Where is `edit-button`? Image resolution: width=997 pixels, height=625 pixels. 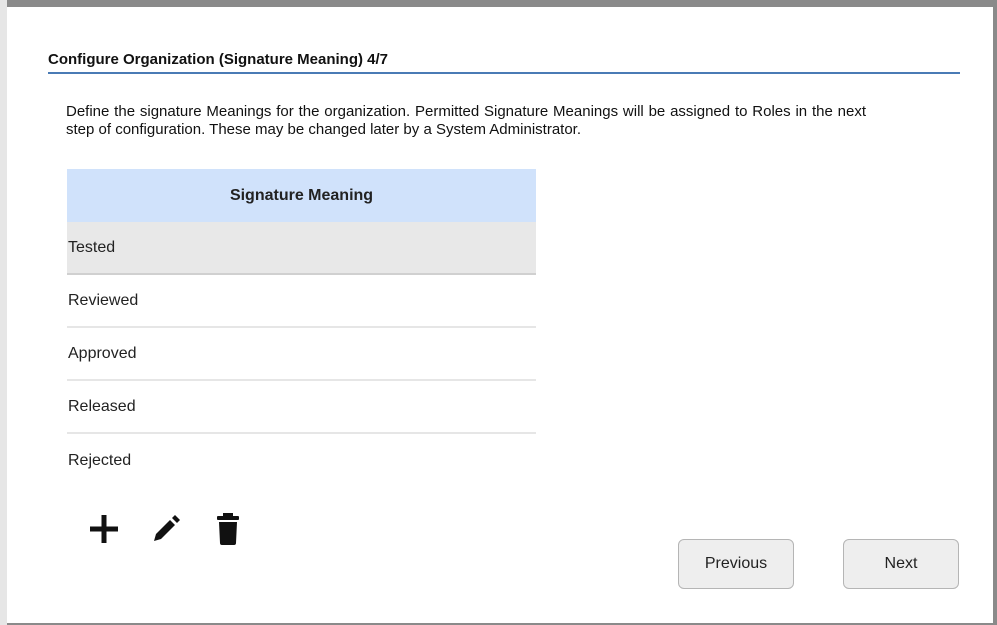 edit-button is located at coordinates (166, 529).